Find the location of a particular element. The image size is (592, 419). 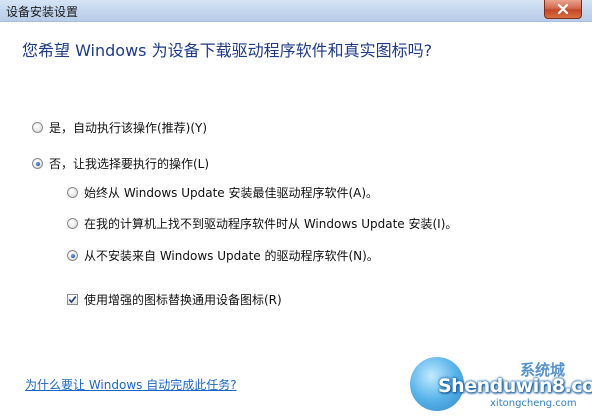

radio-option-yes: 是，自动执行该操作(推荐)(Y) is located at coordinates (119, 127).